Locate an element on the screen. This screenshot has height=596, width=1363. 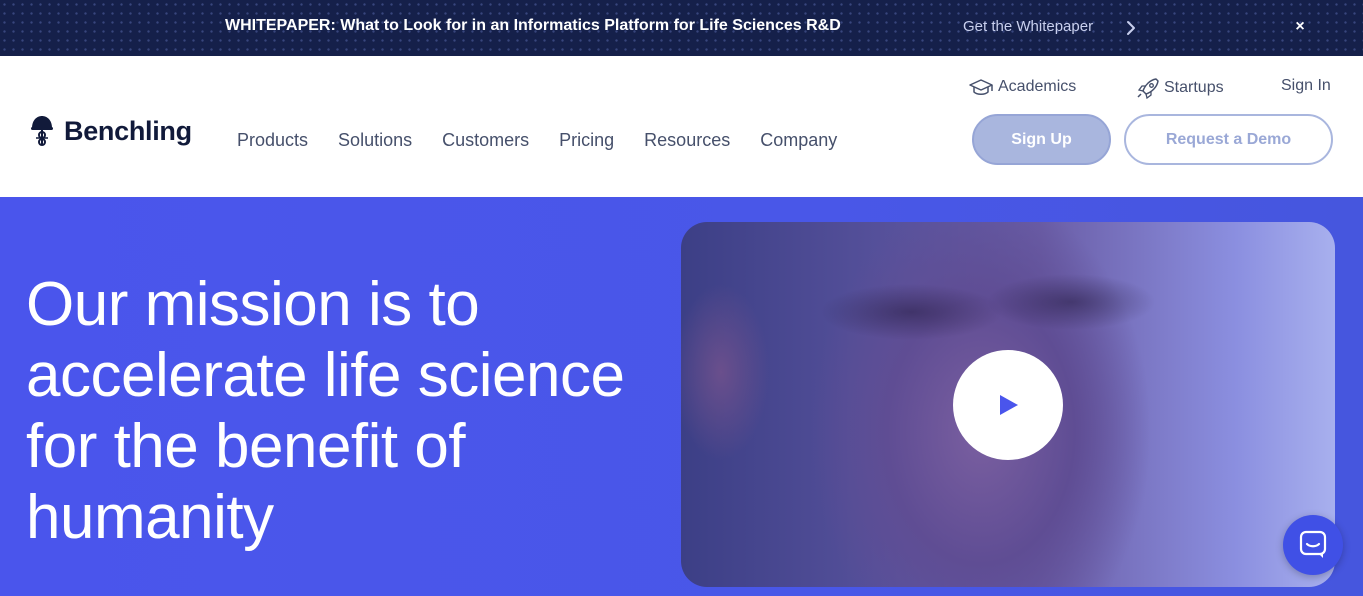
get-whitepaper-link: Get the Whitepaper is located at coordinates (1028, 26).